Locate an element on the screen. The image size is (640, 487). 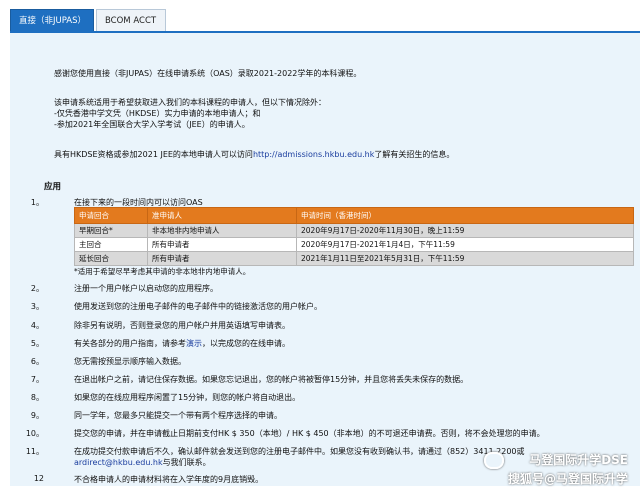
item-11-line-2: ardirect@hkbu.edu.hk与我们联系。 is located at coordinates (142, 462).